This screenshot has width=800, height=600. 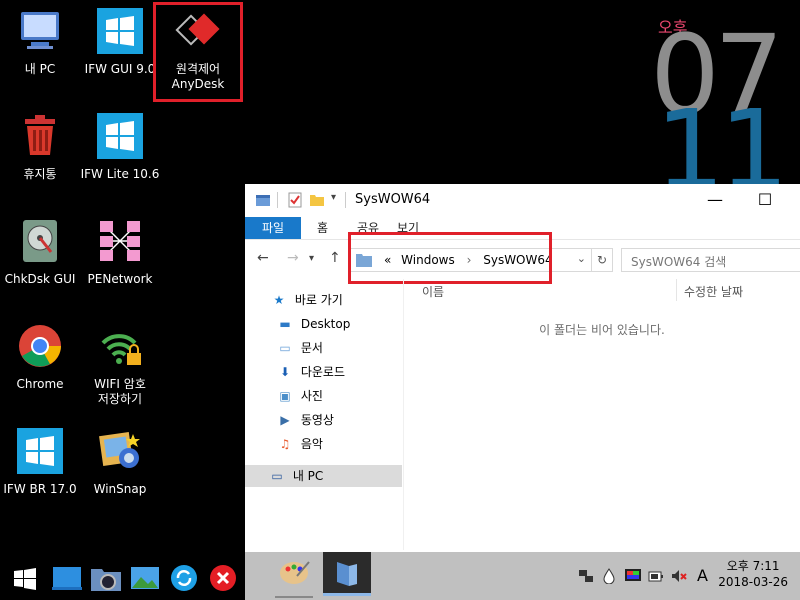 What do you see at coordinates (656, 576) in the screenshot?
I see `battery-icon` at bounding box center [656, 576].